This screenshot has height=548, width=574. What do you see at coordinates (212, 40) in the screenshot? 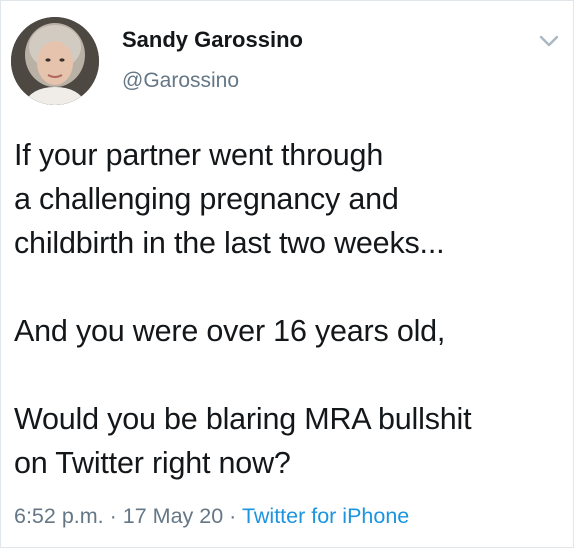
I see `display-name: Sandy Garossino` at bounding box center [212, 40].